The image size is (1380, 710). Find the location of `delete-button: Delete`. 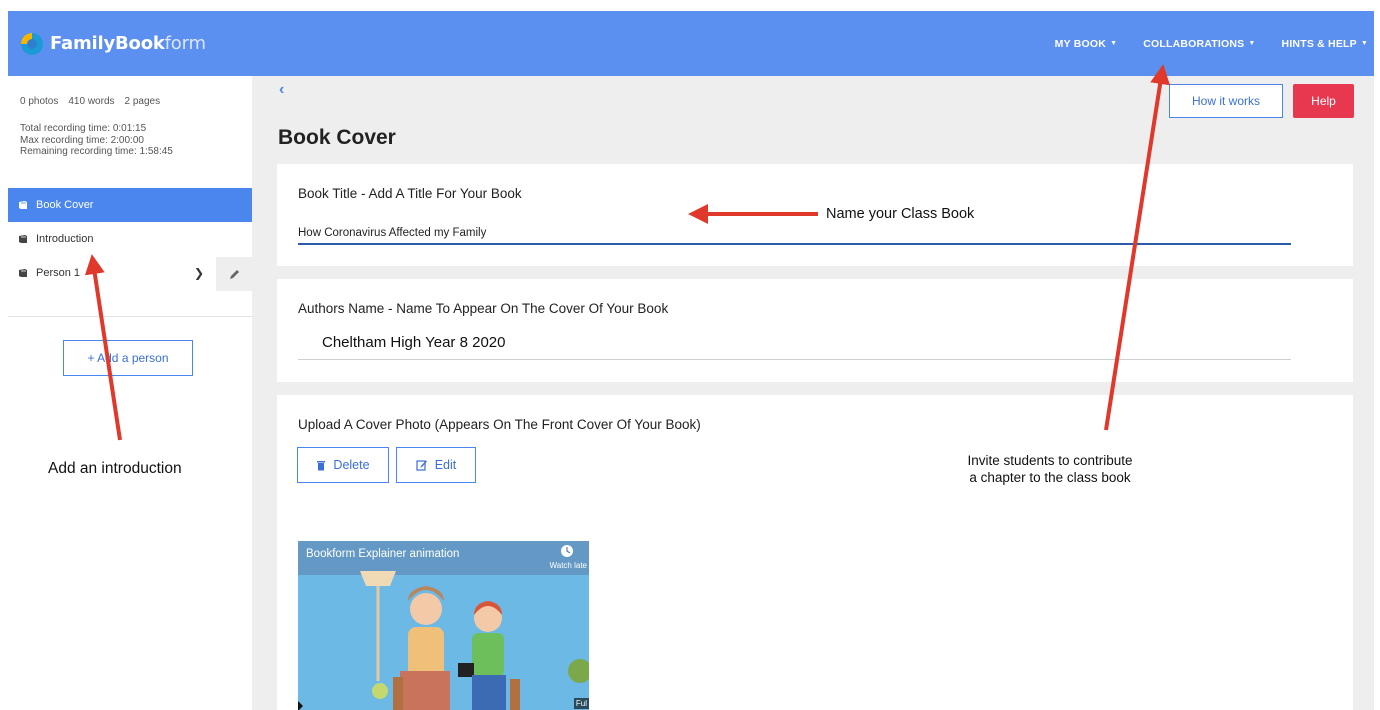

delete-button: Delete is located at coordinates (343, 465).